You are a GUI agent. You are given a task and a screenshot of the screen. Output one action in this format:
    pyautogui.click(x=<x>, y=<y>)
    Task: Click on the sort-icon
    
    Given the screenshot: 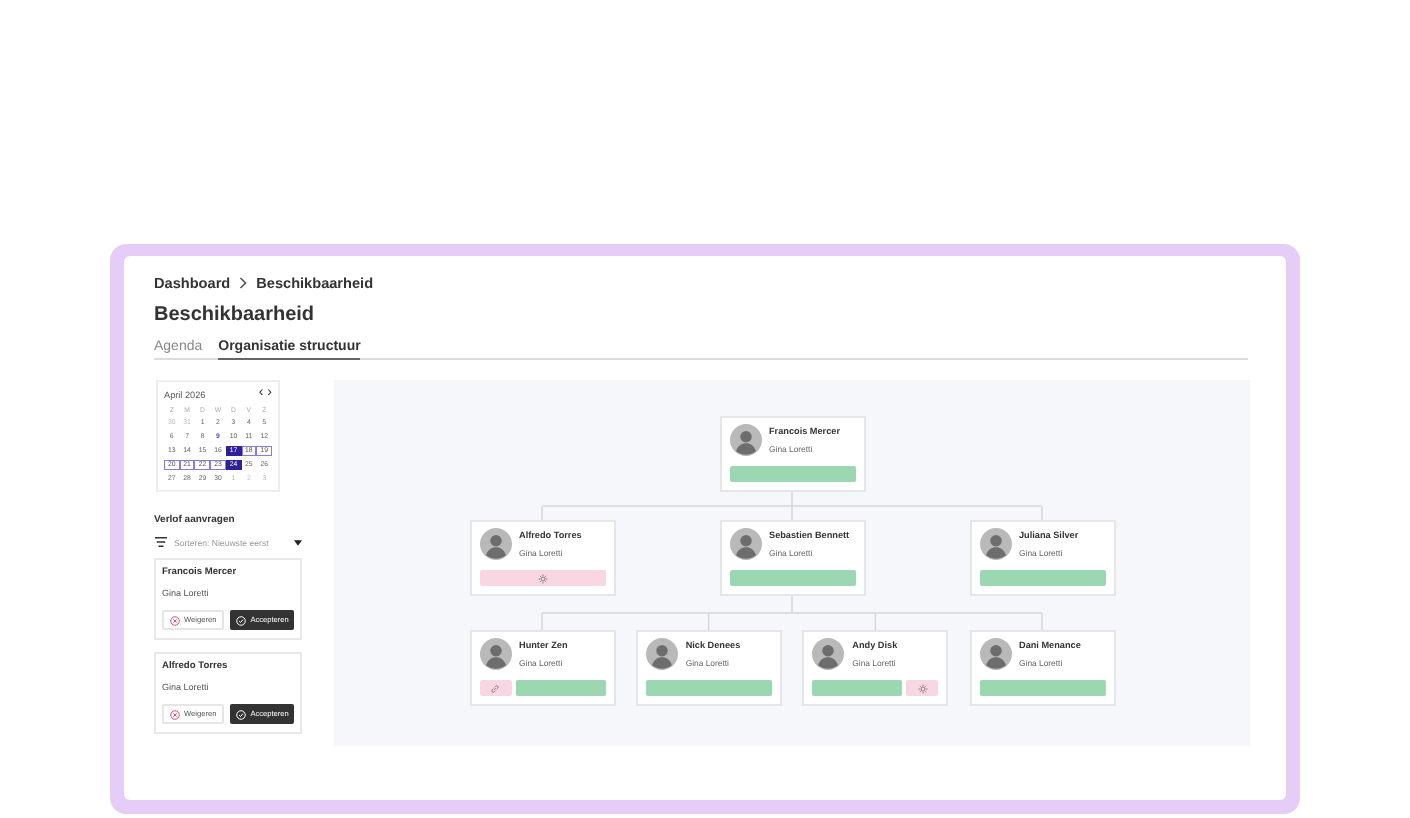 What is the action you would take?
    pyautogui.click(x=161, y=542)
    